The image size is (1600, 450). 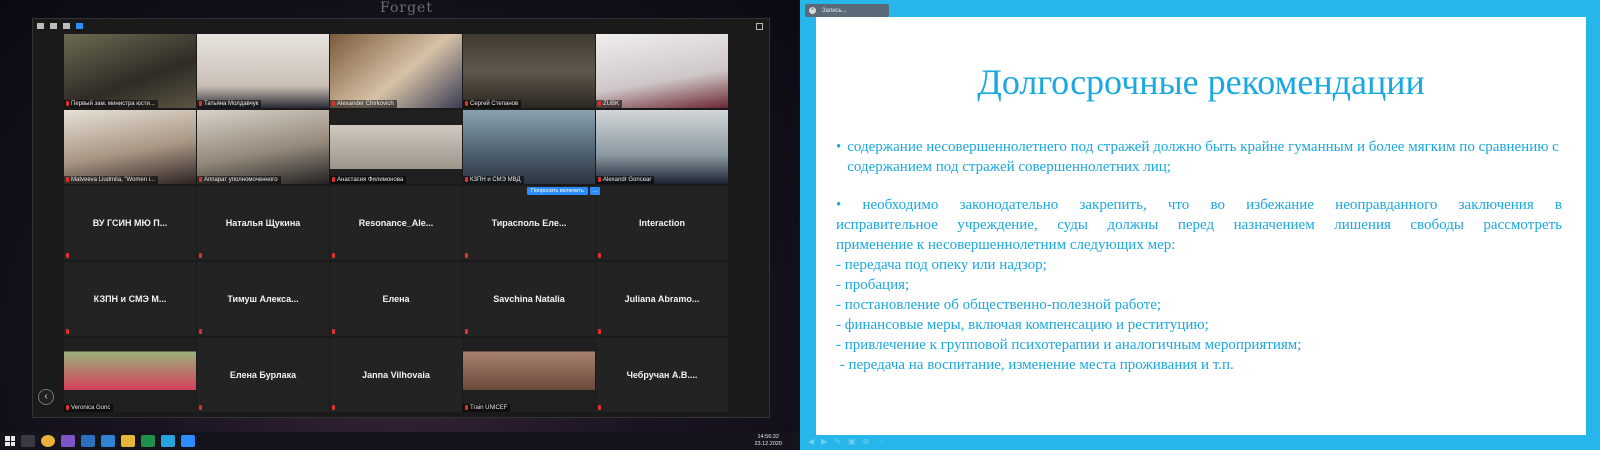 What do you see at coordinates (759, 26) in the screenshot?
I see `maximize-icon` at bounding box center [759, 26].